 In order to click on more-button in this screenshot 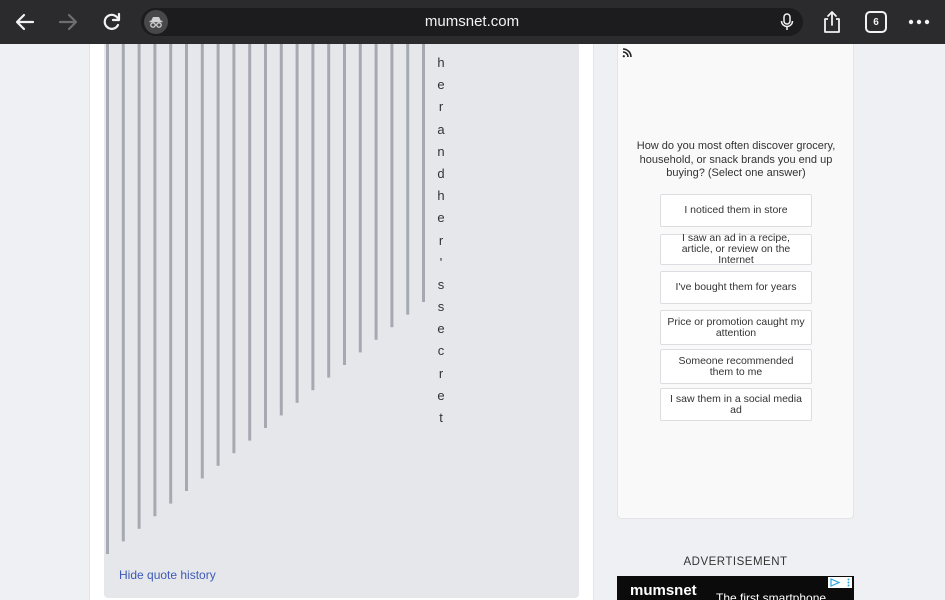, I will do `click(919, 22)`.